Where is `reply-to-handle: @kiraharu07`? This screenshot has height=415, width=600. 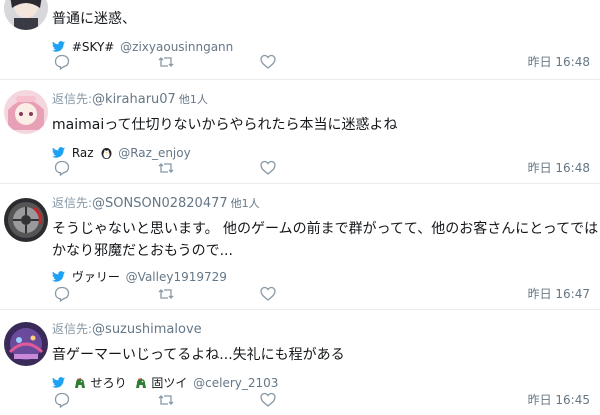 reply-to-handle: @kiraharu07 is located at coordinates (134, 99).